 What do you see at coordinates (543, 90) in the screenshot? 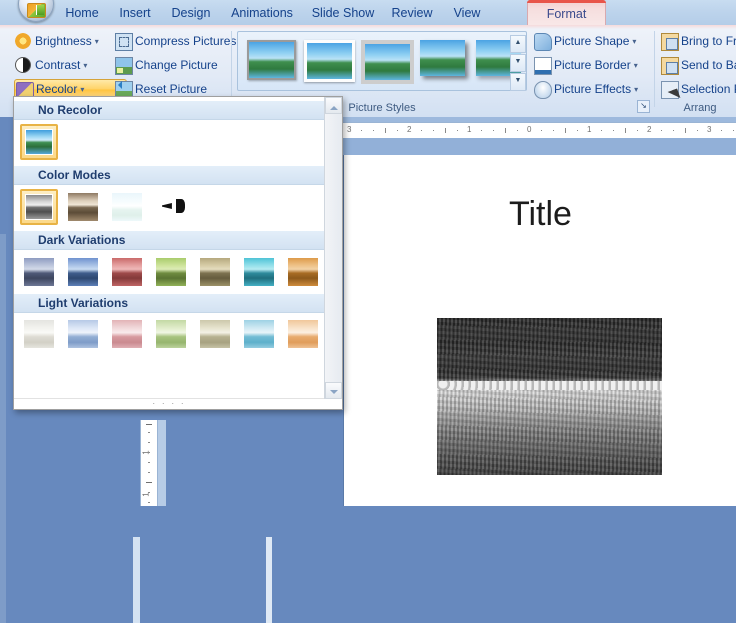
I see `picture-effects-icon` at bounding box center [543, 90].